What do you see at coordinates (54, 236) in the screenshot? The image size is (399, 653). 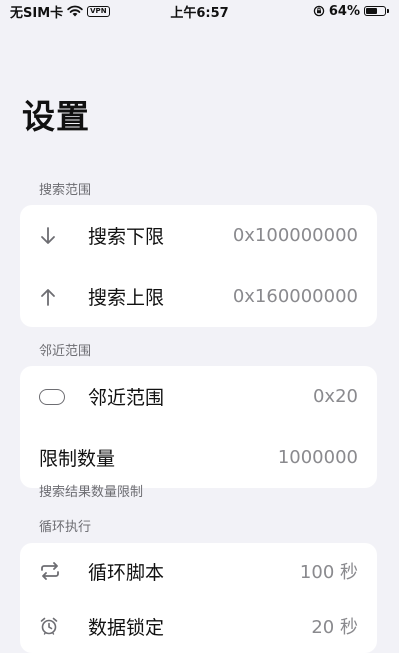 I see `arrow-down-icon` at bounding box center [54, 236].